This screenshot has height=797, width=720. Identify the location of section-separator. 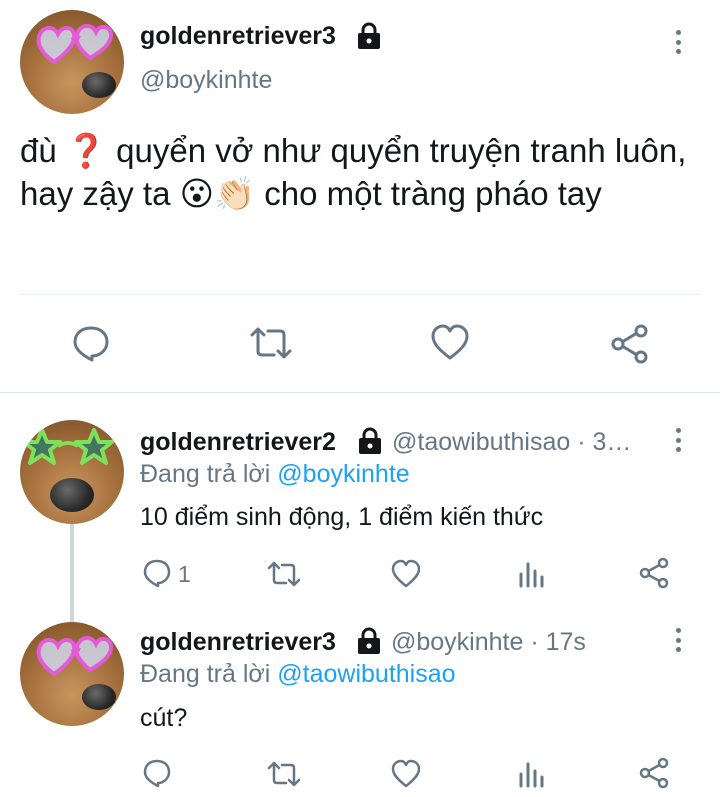
(360, 392).